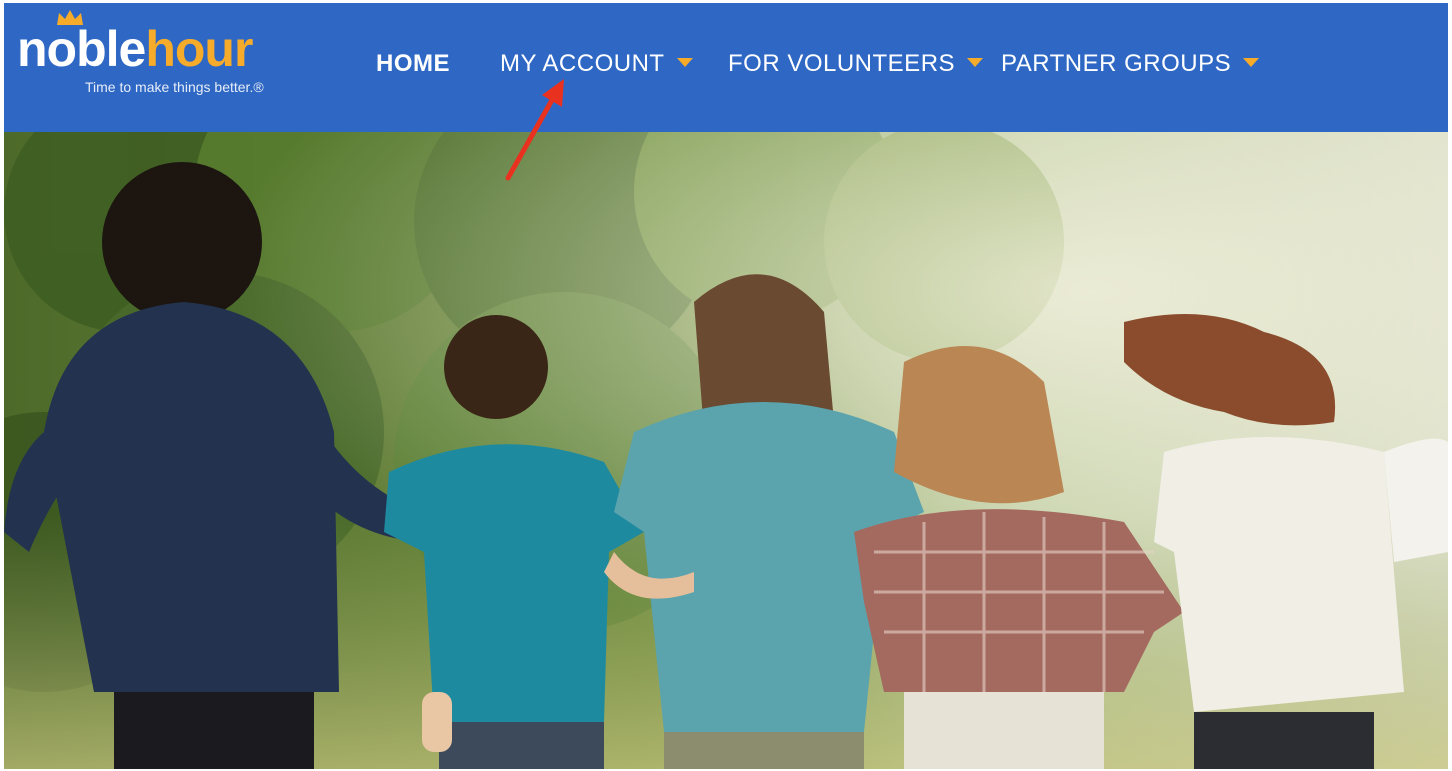  I want to click on nav-item-home: HOME, so click(413, 64).